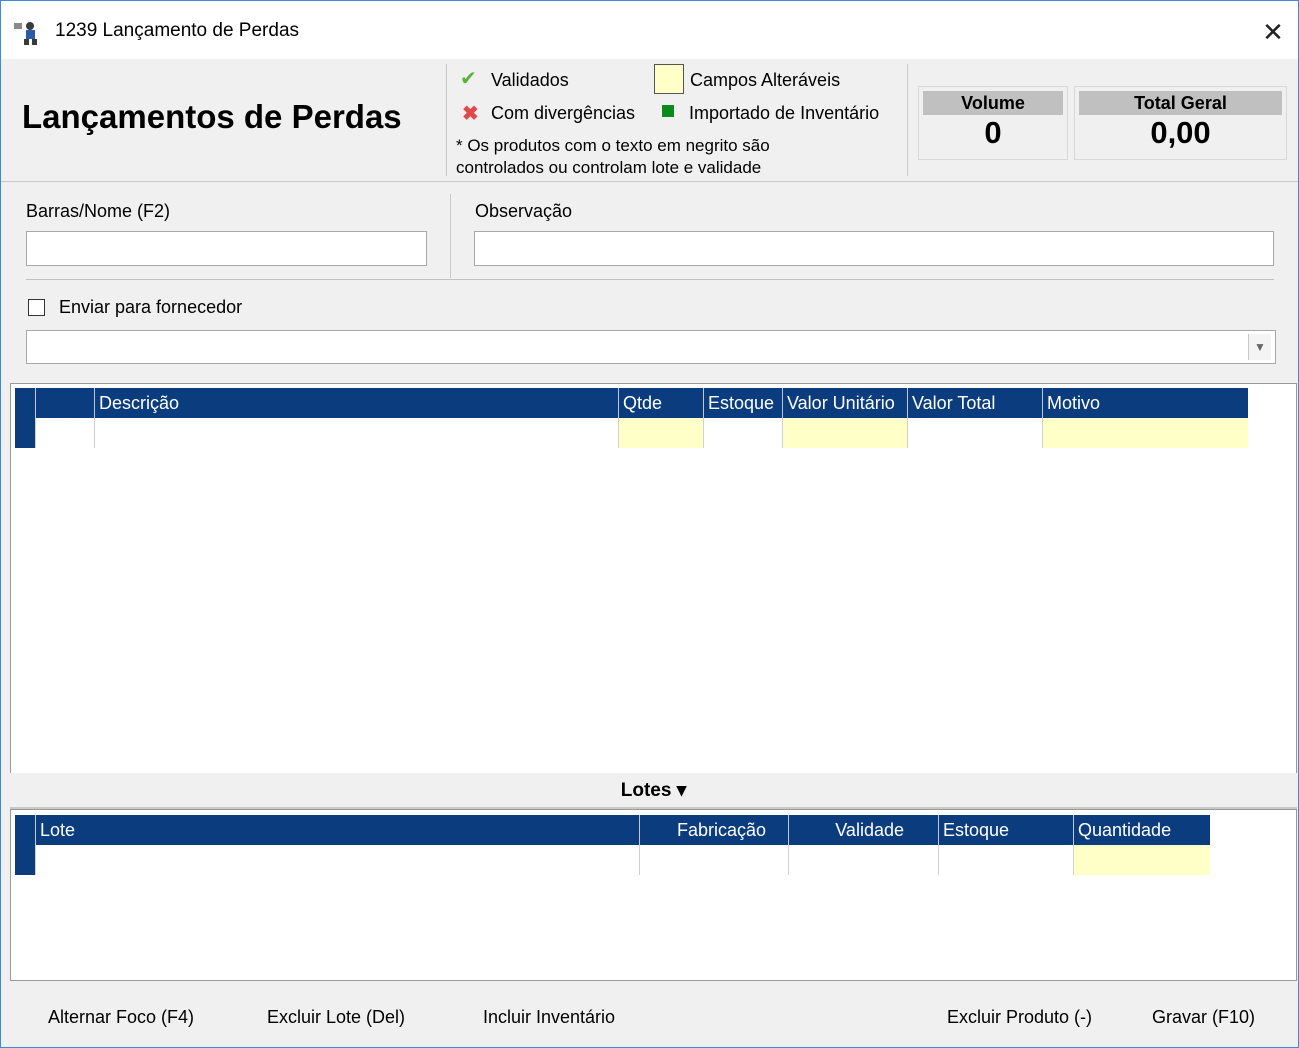 The image size is (1299, 1048). What do you see at coordinates (653, 791) in the screenshot?
I see `lotes-toggle-button: Lotes ▾` at bounding box center [653, 791].